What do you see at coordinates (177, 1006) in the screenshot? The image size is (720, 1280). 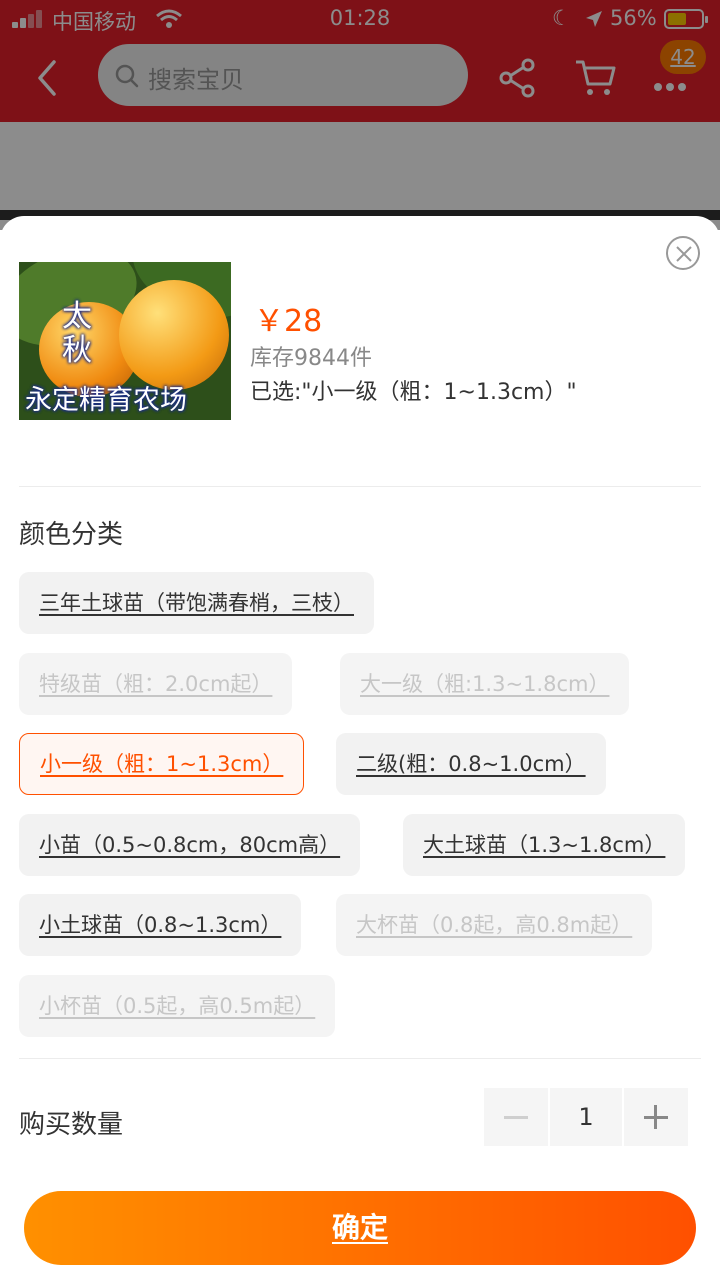 I see `spec-option: 小杯苗（0.5起，高0.5m起）` at bounding box center [177, 1006].